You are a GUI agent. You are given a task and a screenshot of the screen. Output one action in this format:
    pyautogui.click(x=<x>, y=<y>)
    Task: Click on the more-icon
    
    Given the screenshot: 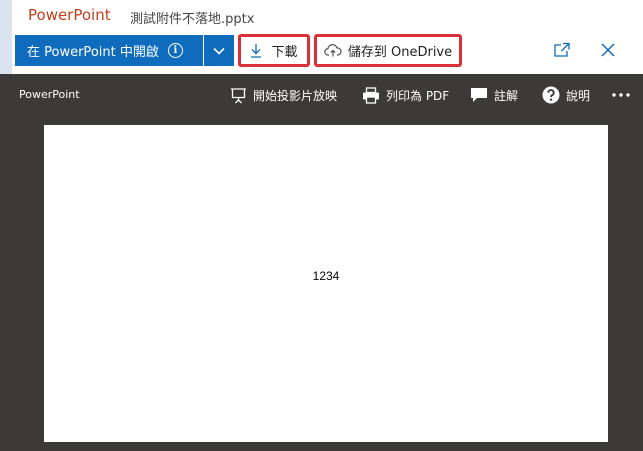 What is the action you would take?
    pyautogui.click(x=621, y=95)
    